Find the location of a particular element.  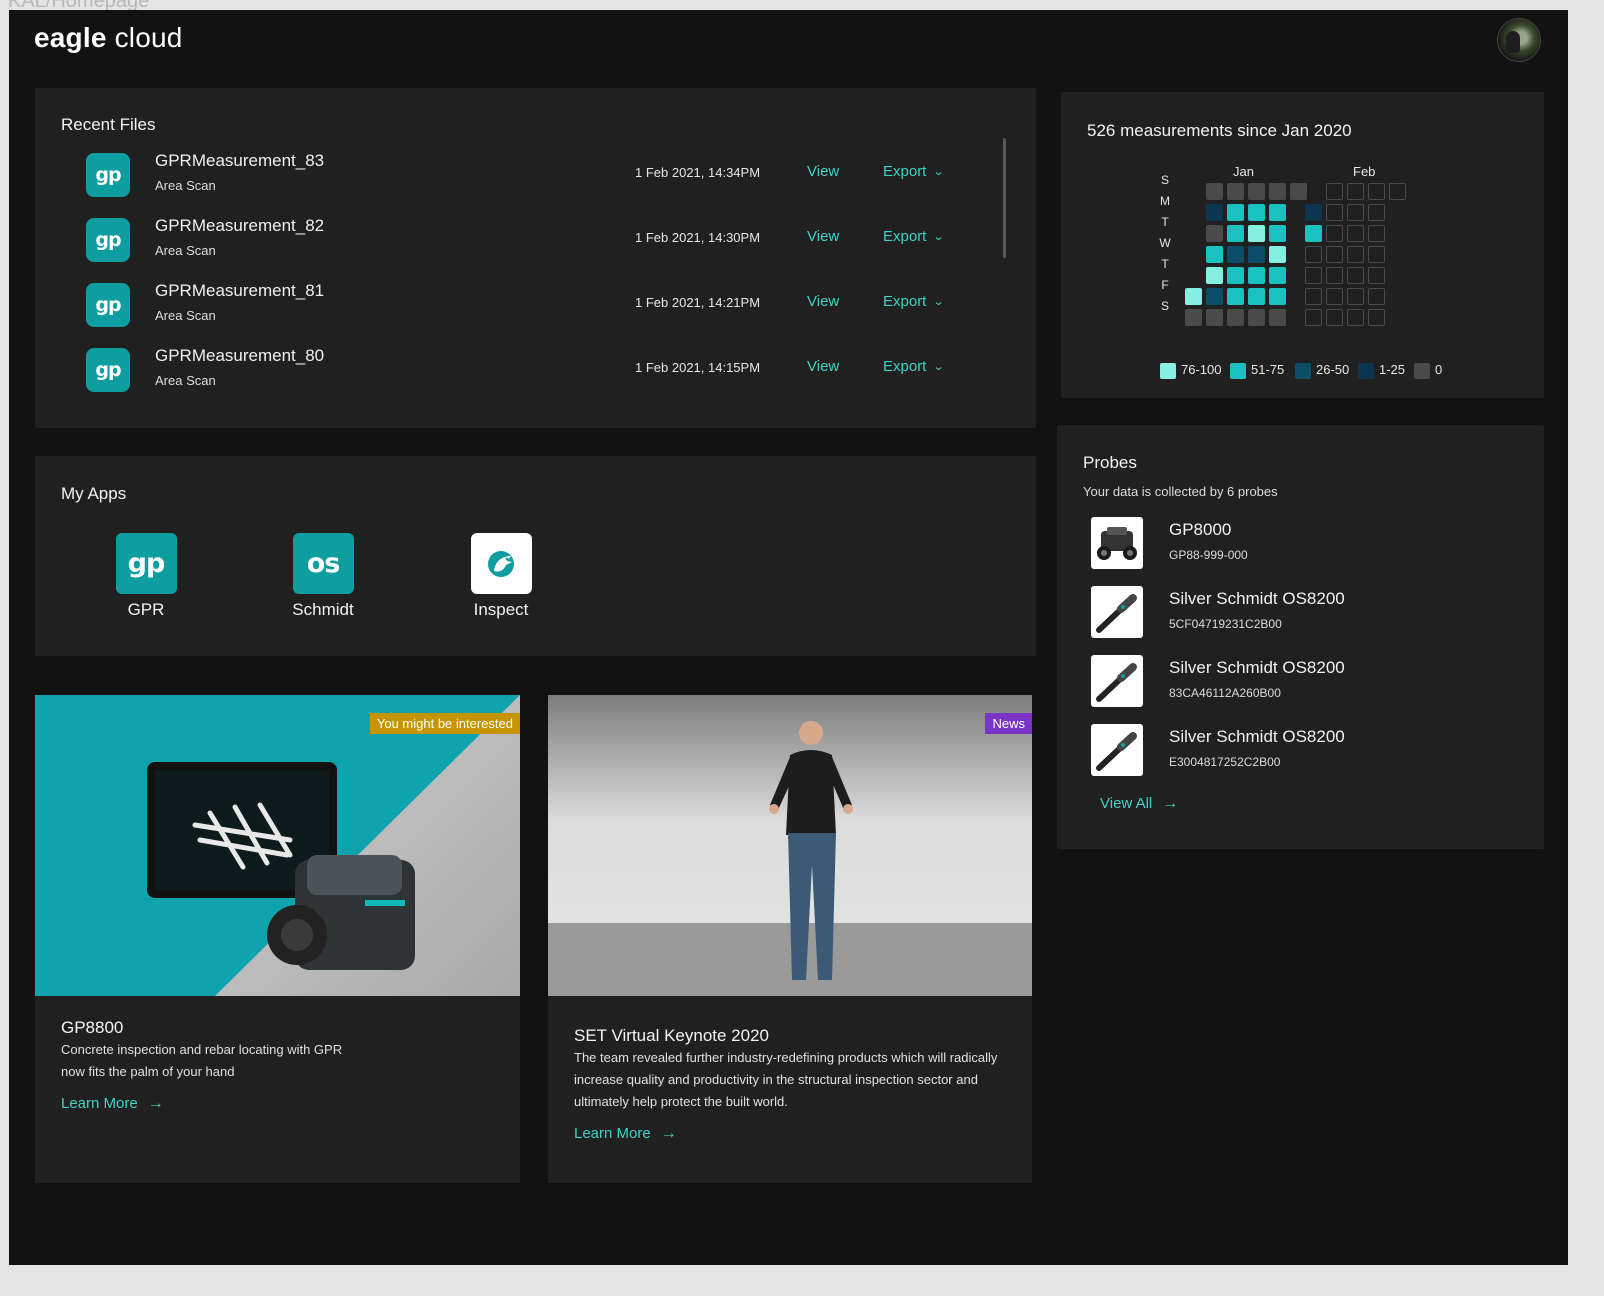

interest-badge: You might be interested is located at coordinates (444, 723).